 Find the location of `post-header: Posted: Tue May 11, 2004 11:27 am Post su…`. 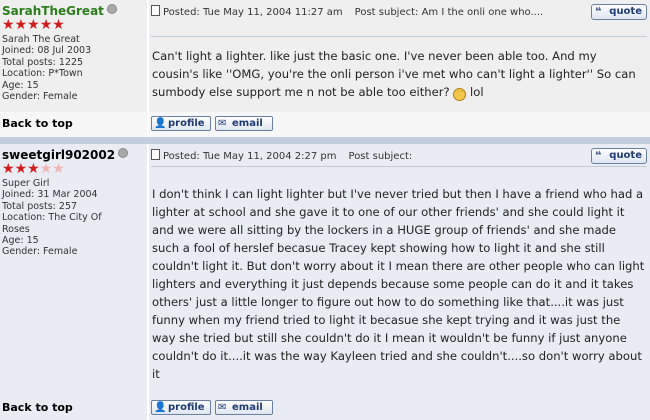

post-header: Posted: Tue May 11, 2004 11:27 am Post su… is located at coordinates (371, 12).